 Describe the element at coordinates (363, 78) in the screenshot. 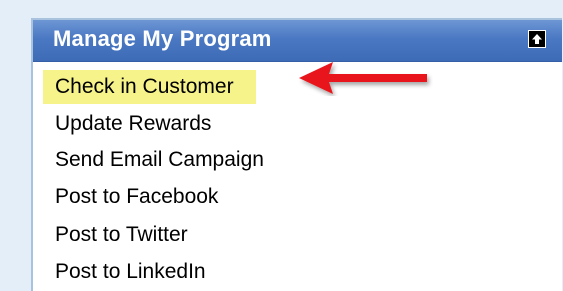

I see `red-arrow-icon` at that location.